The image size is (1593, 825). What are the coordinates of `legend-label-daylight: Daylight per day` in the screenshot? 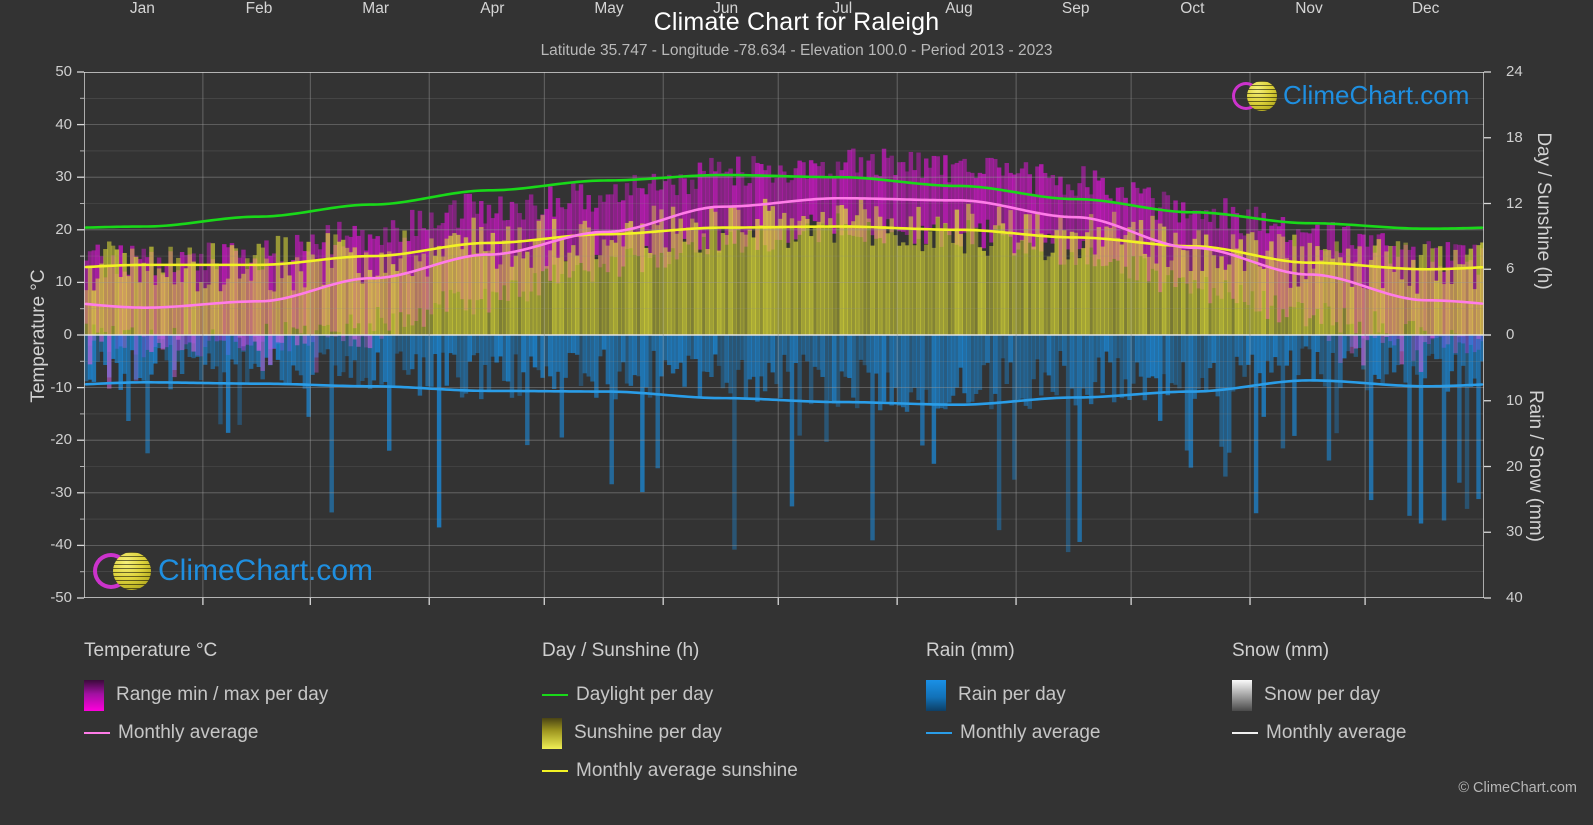 It's located at (645, 694).